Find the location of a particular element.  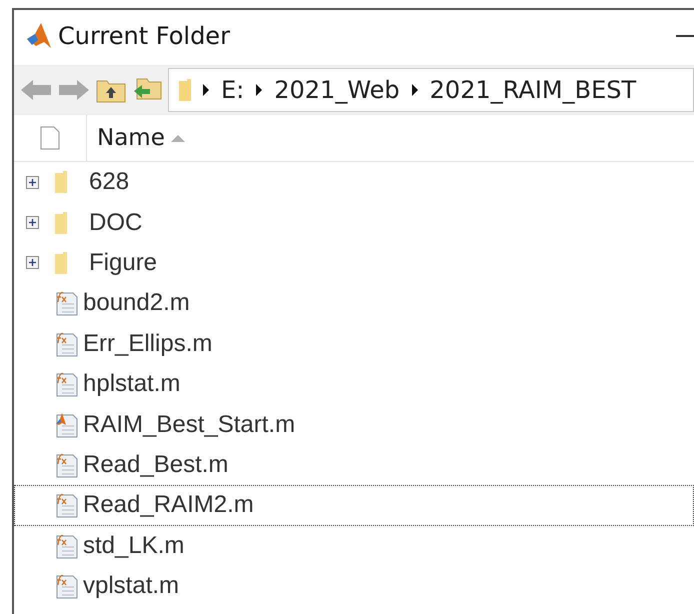

breadcrumb-item: 2021_Web is located at coordinates (337, 90).